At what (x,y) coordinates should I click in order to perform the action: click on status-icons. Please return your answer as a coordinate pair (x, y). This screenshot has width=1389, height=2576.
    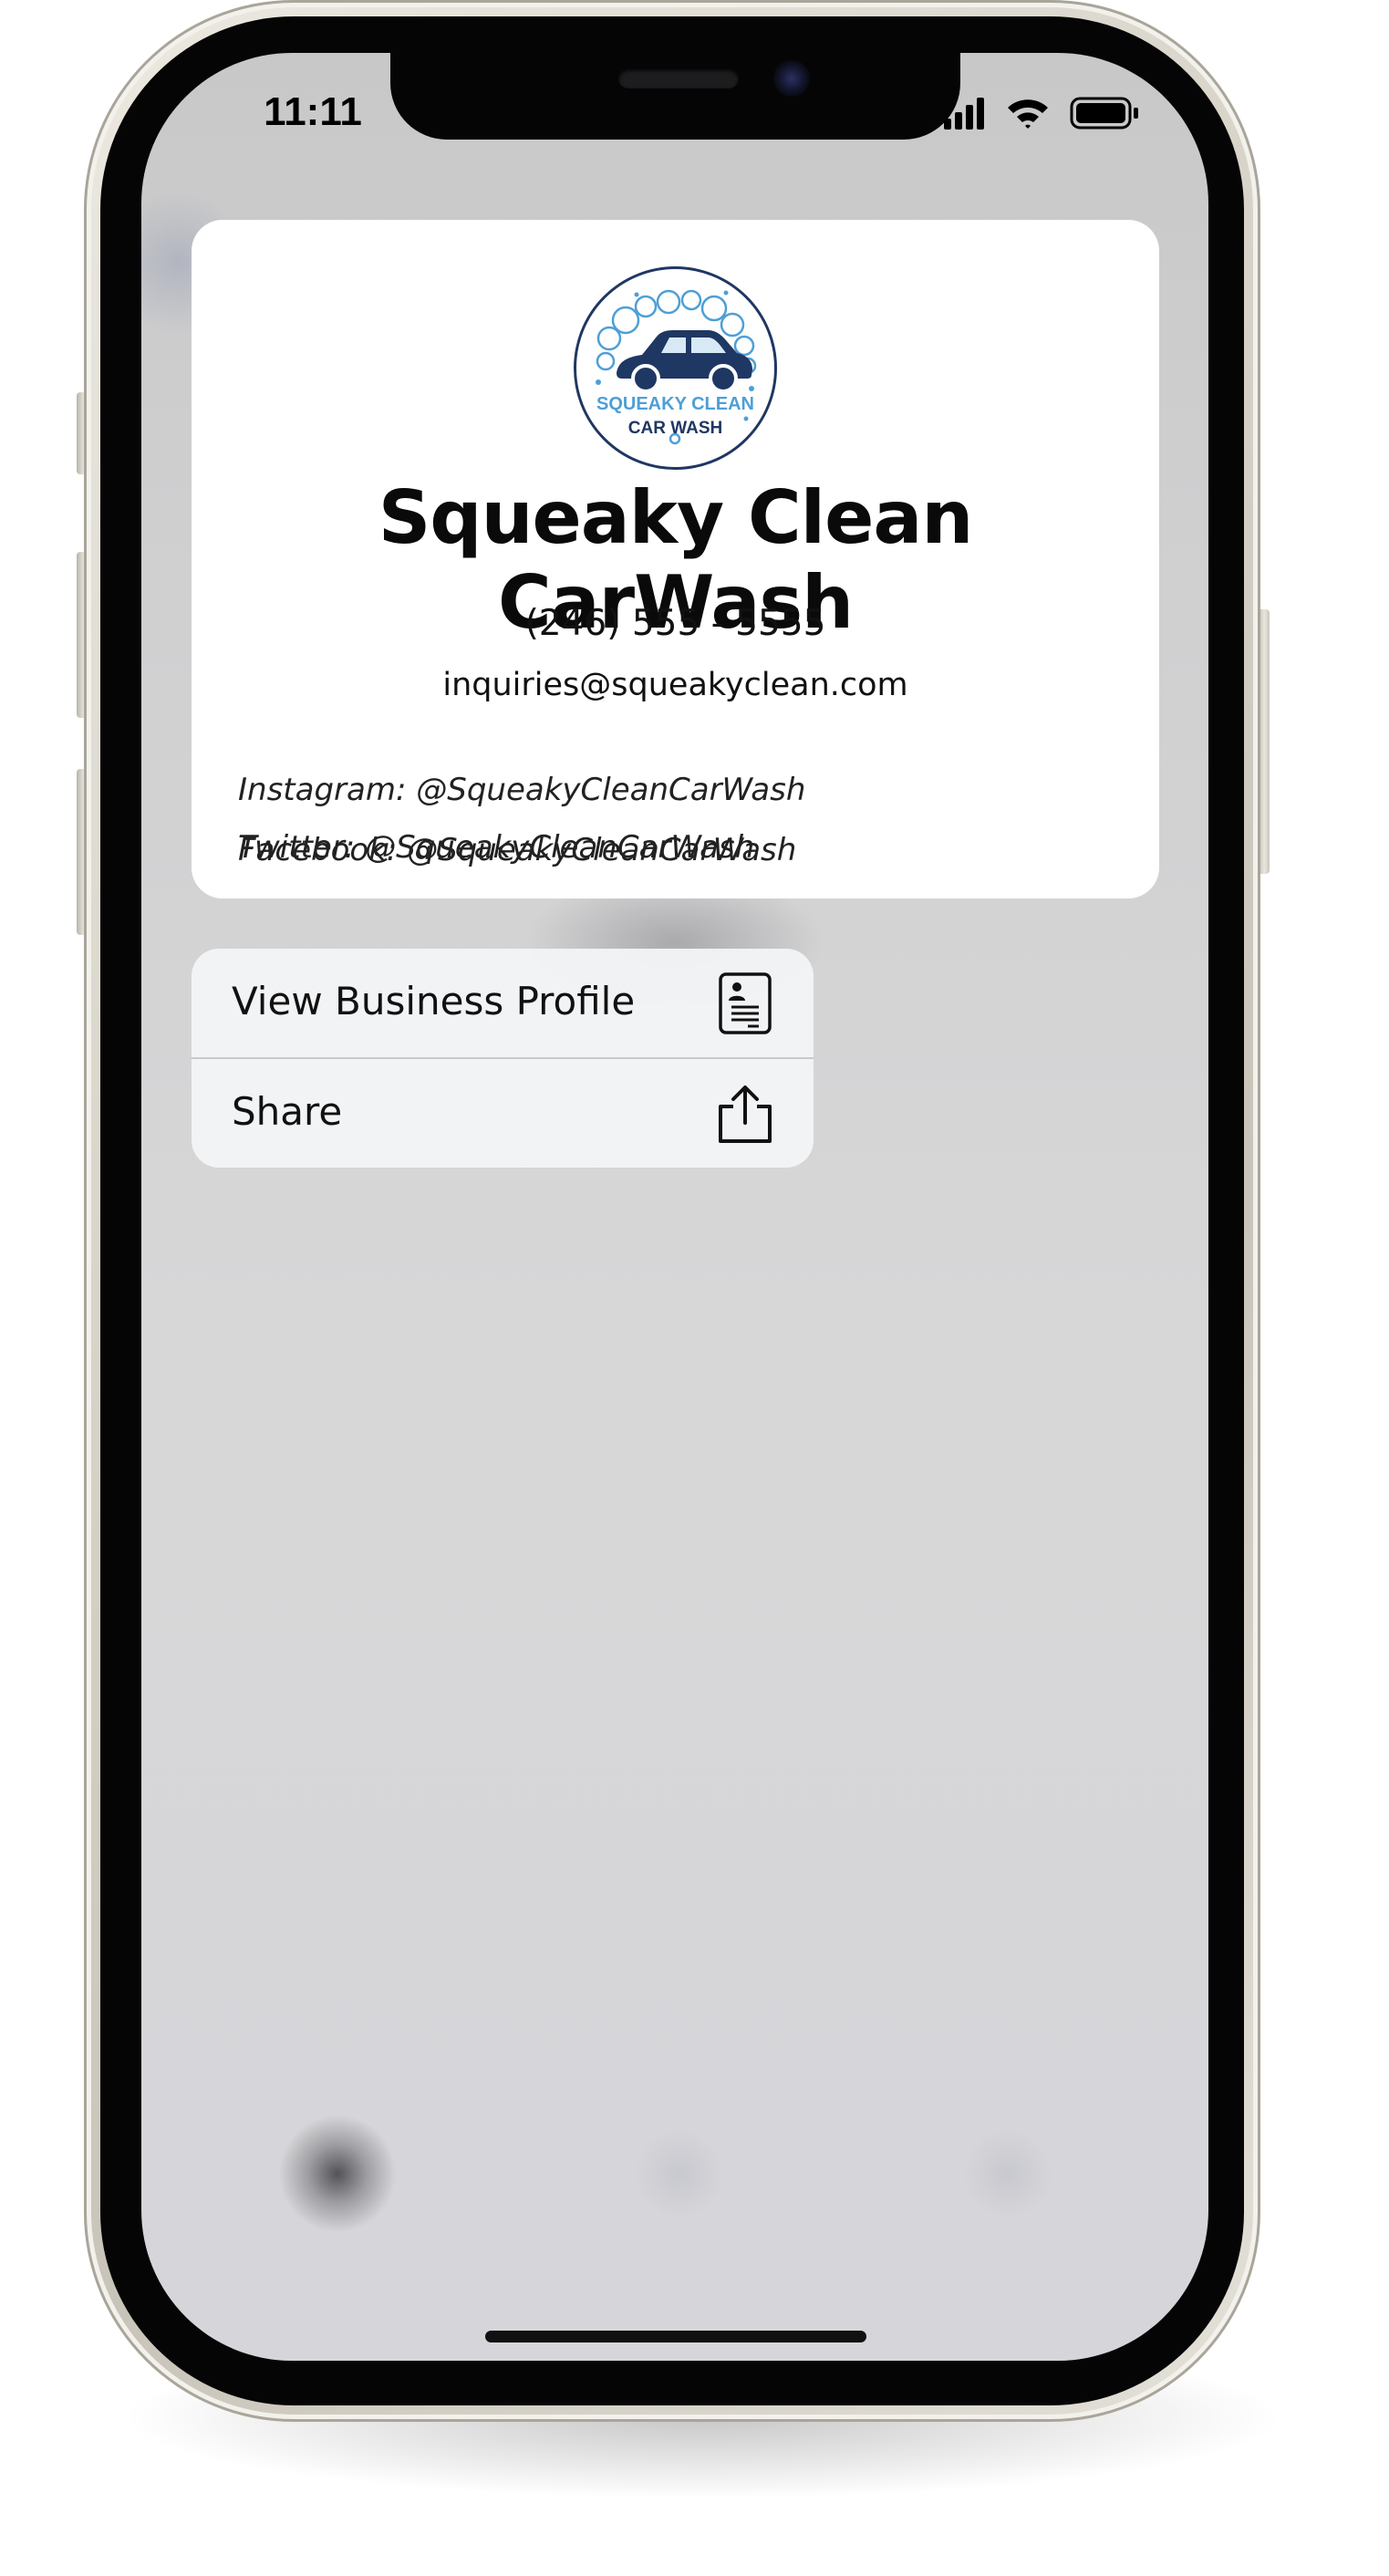
    Looking at the image, I should click on (1041, 113).